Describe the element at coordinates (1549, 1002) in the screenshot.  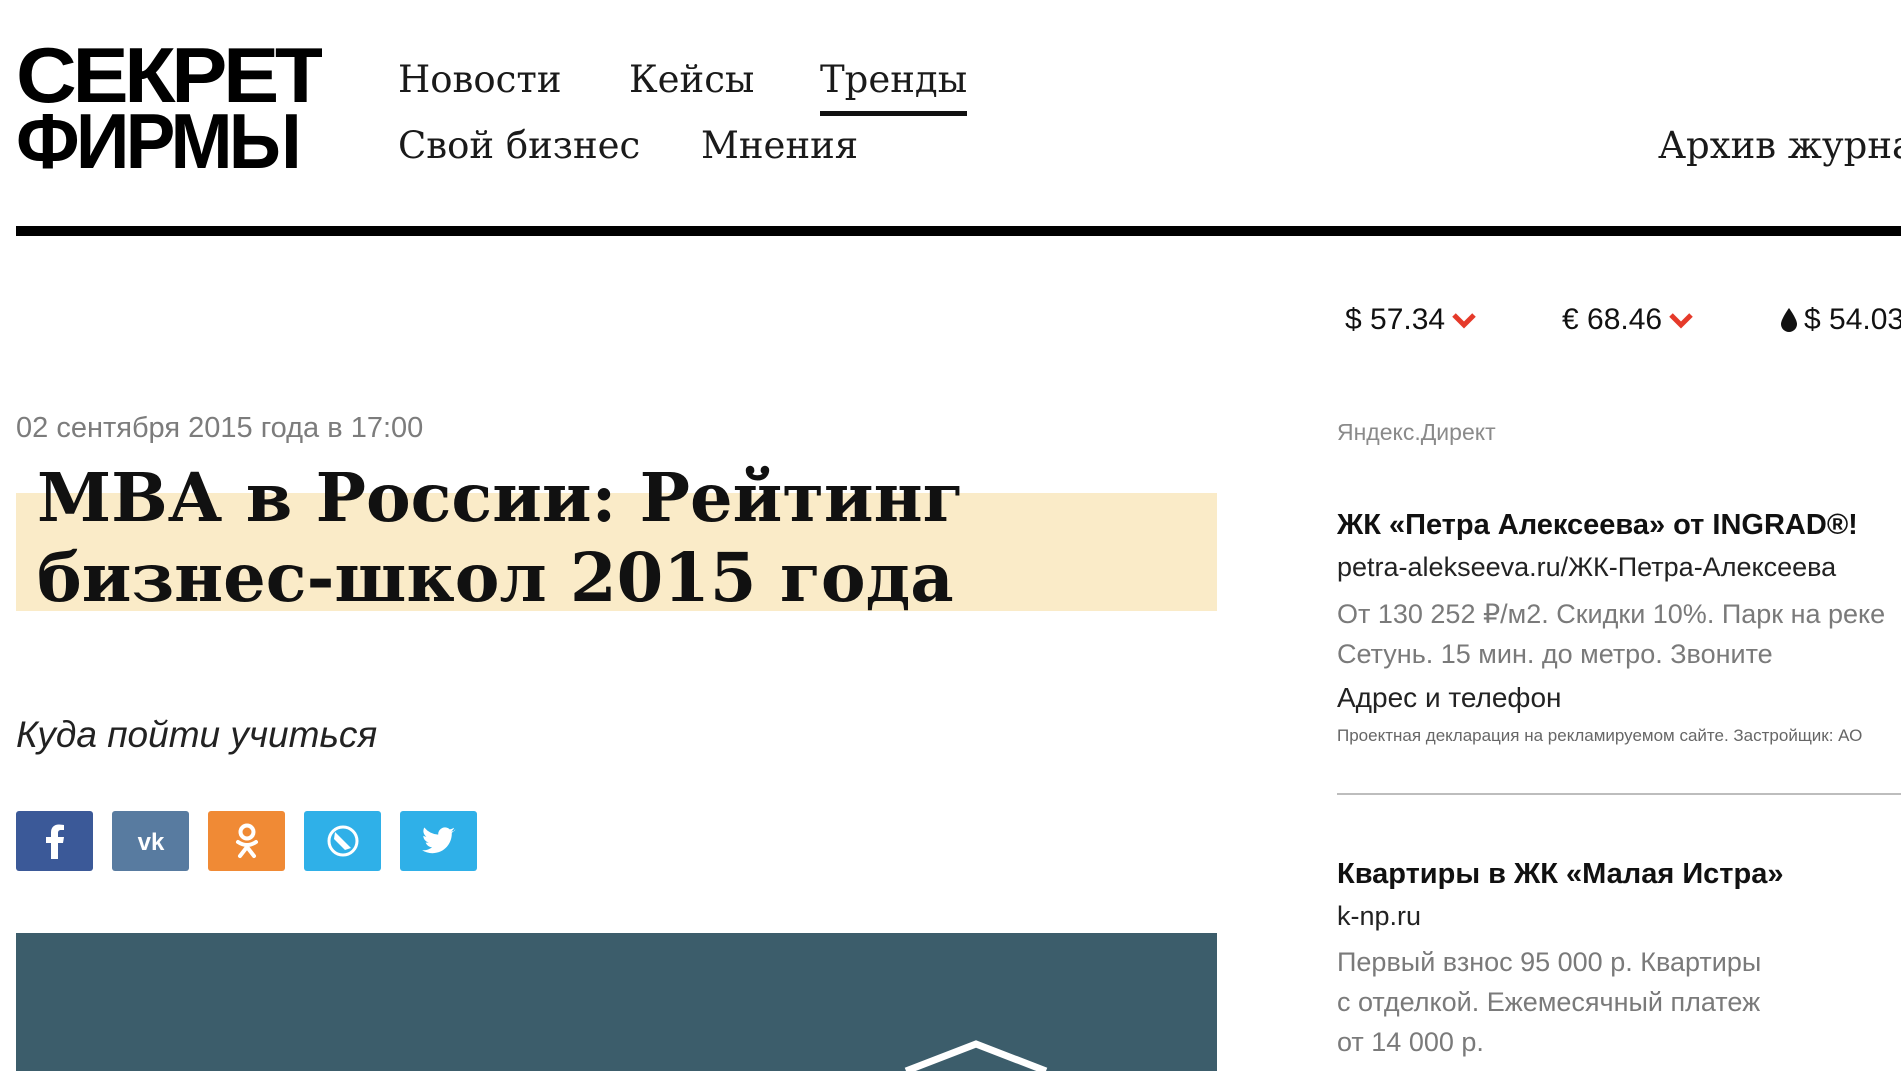
I see `ad-2-text-line: с отделкой. Ежемесячный платеж` at that location.